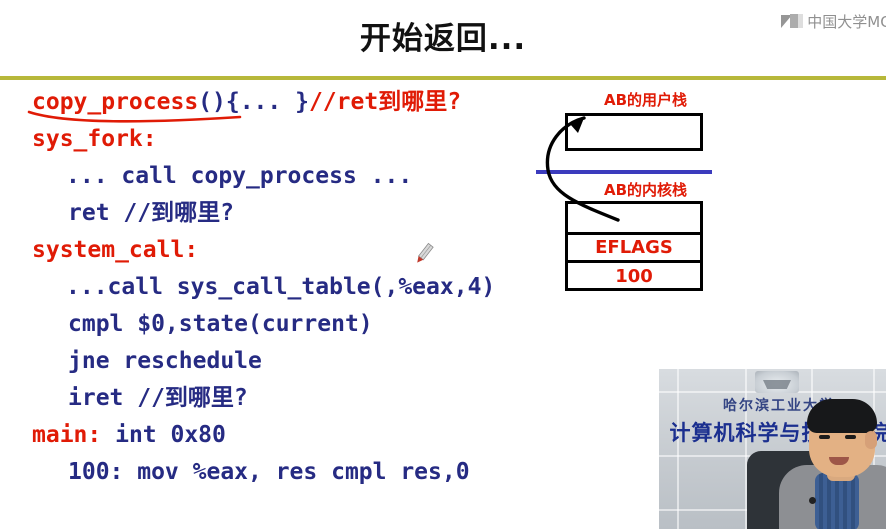 The height and width of the screenshot is (529, 886). I want to click on mooc-logo-icon, so click(792, 21).